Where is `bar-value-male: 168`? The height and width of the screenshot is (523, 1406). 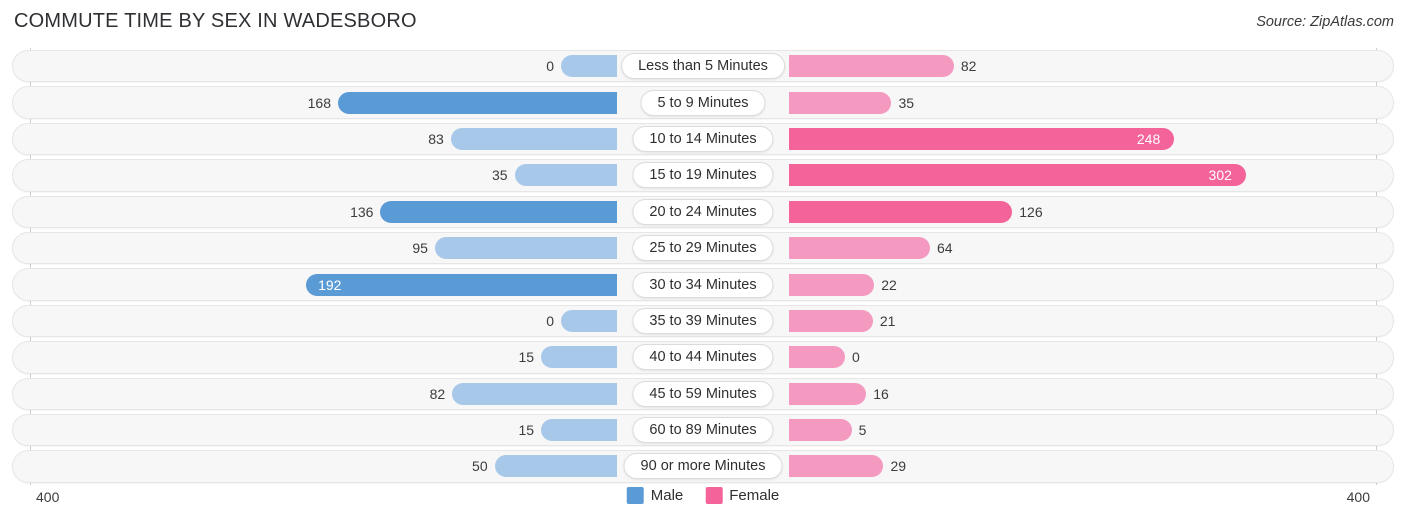
bar-value-male: 168 is located at coordinates (319, 102).